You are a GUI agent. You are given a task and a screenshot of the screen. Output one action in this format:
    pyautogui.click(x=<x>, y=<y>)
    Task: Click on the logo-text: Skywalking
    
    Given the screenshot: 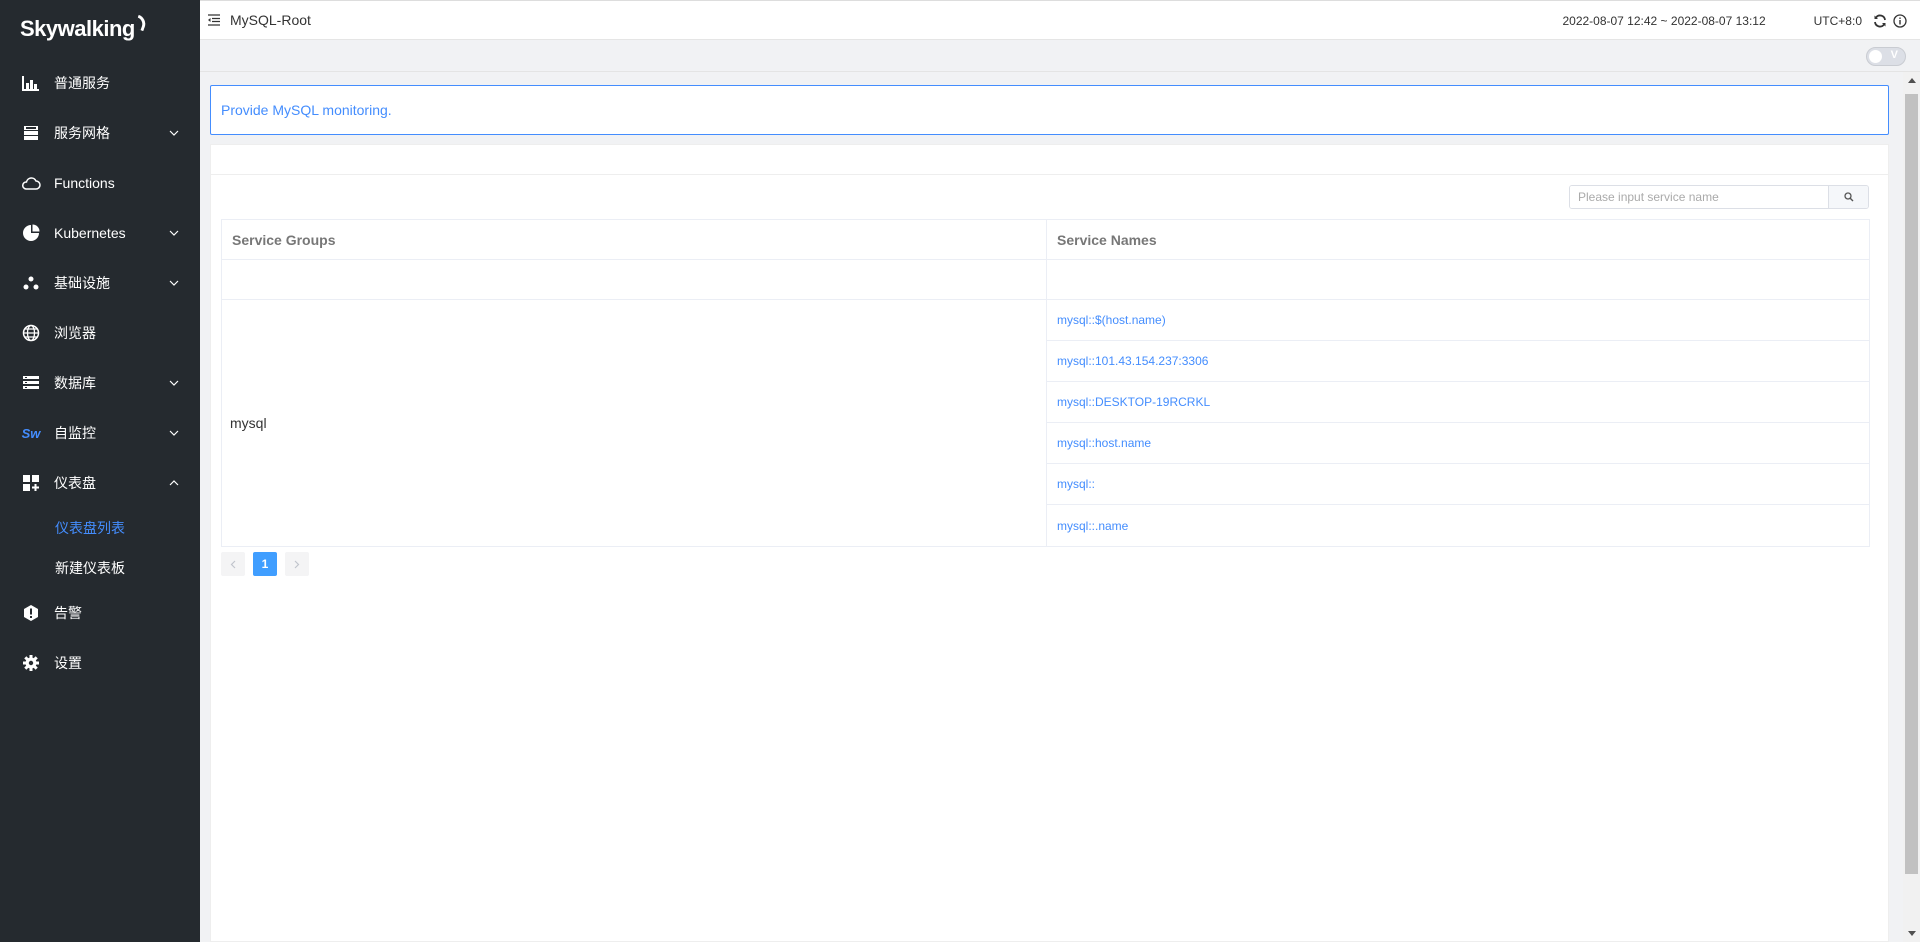 What is the action you would take?
    pyautogui.click(x=77, y=28)
    